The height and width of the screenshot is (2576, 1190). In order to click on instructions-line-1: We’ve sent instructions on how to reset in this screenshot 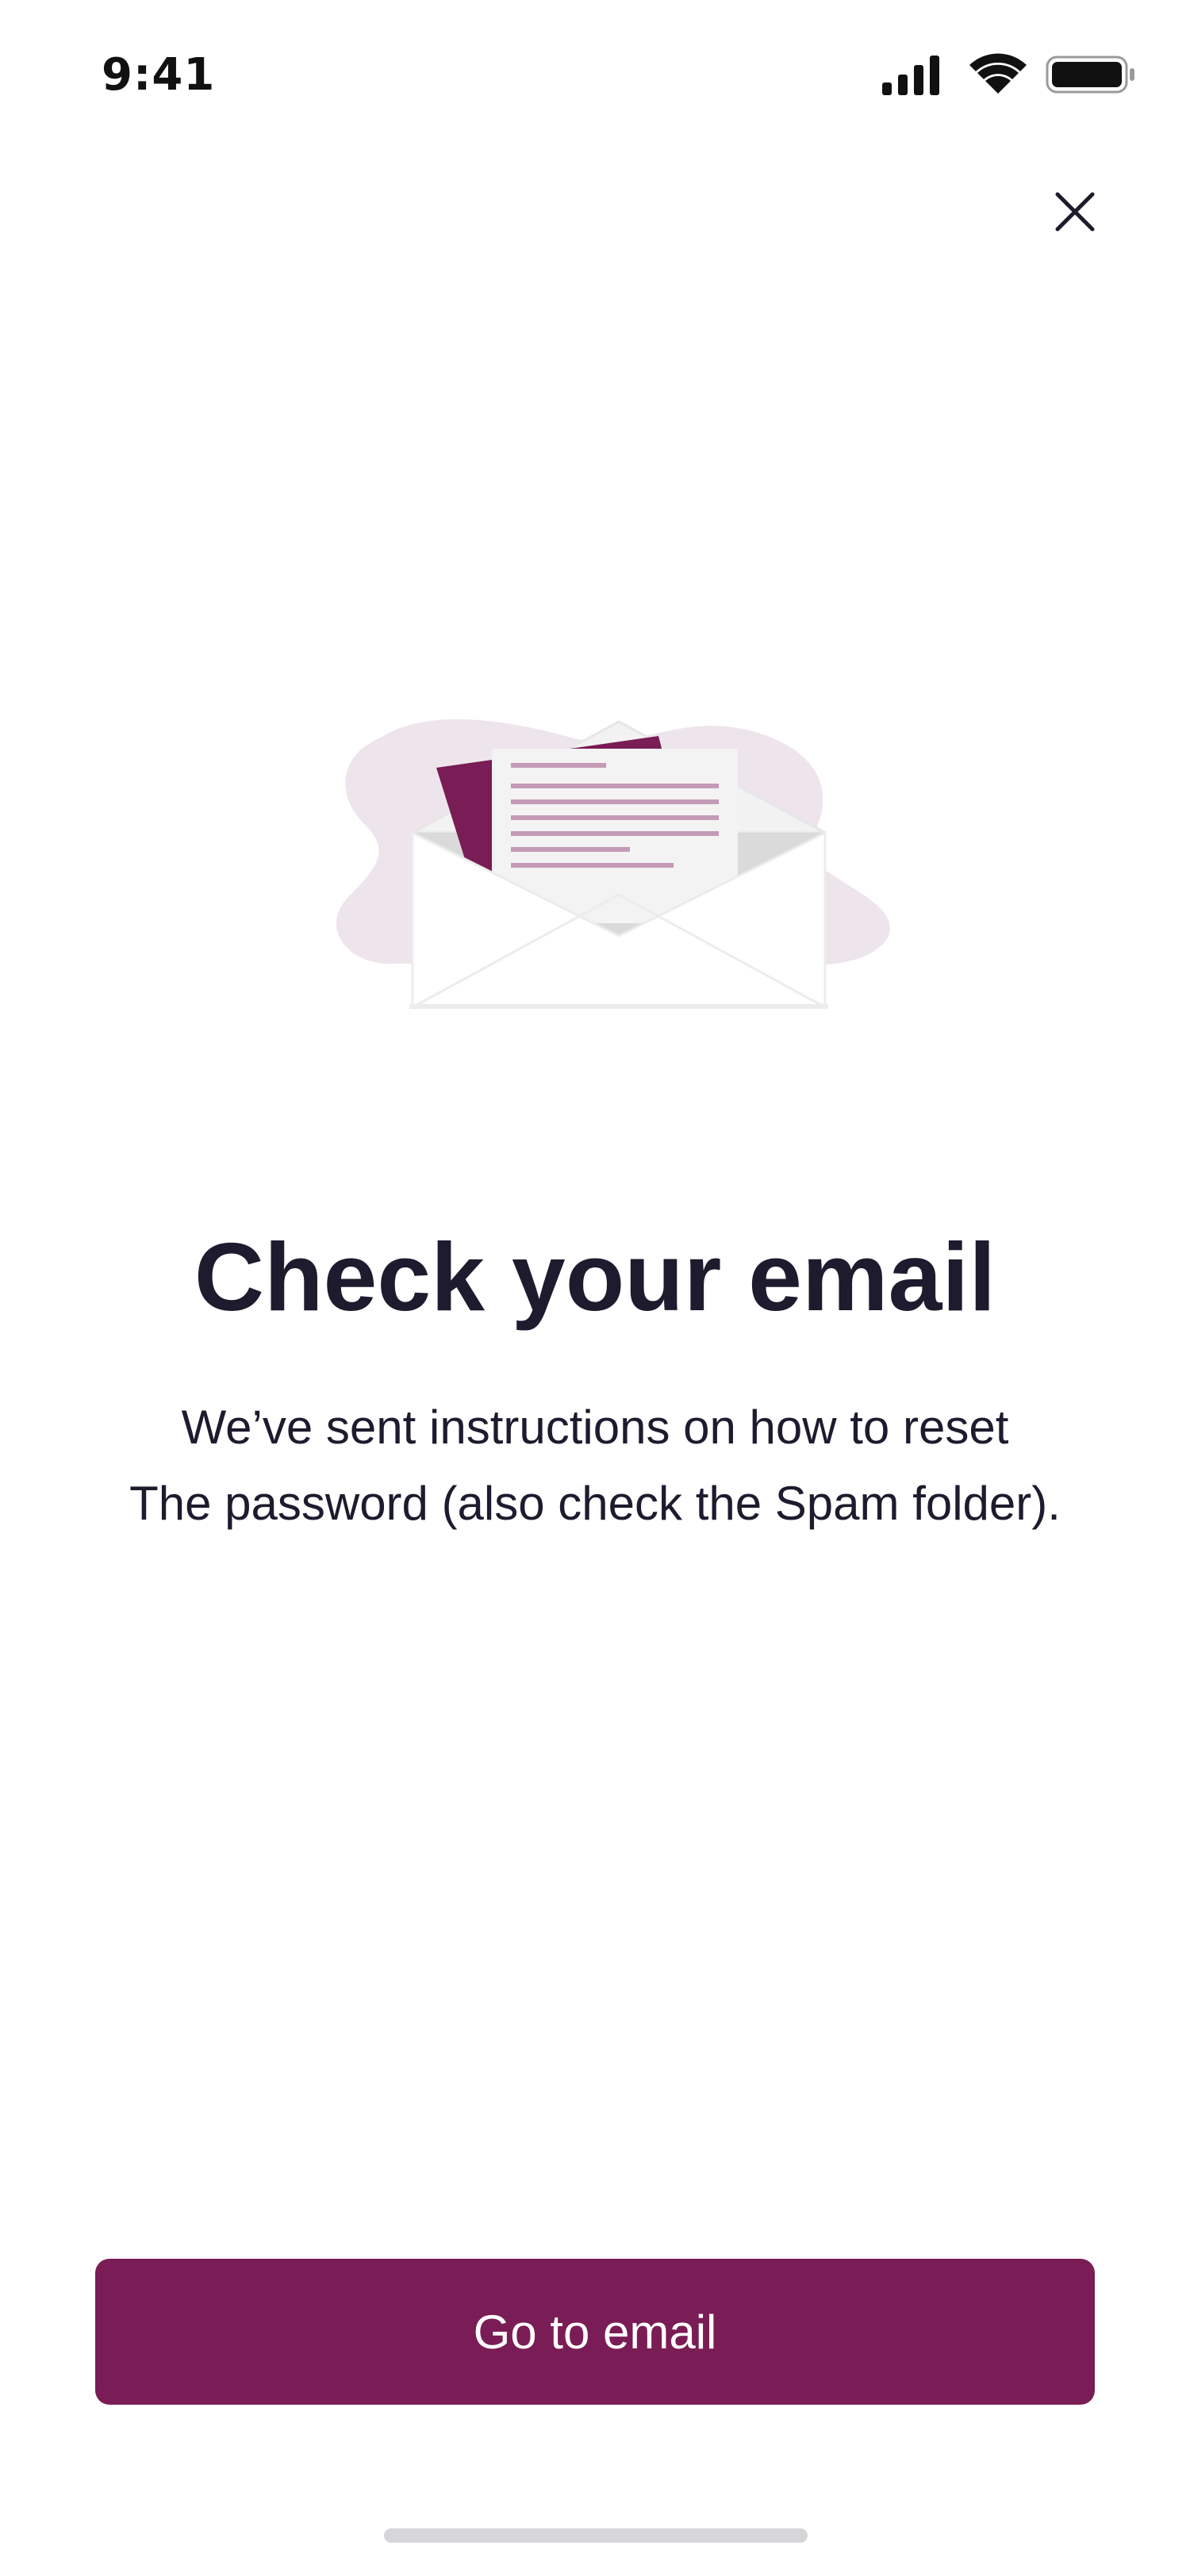, I will do `click(595, 1428)`.